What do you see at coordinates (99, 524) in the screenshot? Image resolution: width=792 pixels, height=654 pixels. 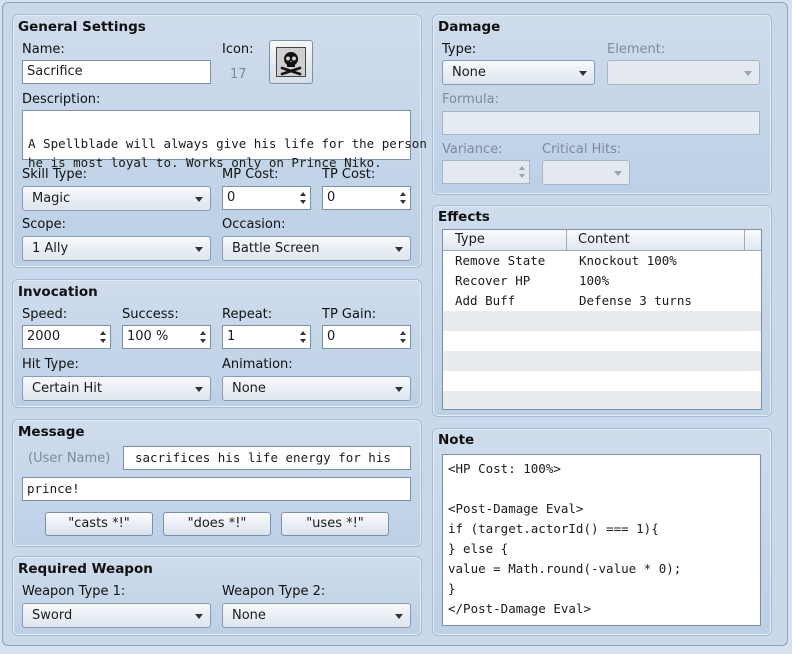 I see `casts-button: "casts *!"` at bounding box center [99, 524].